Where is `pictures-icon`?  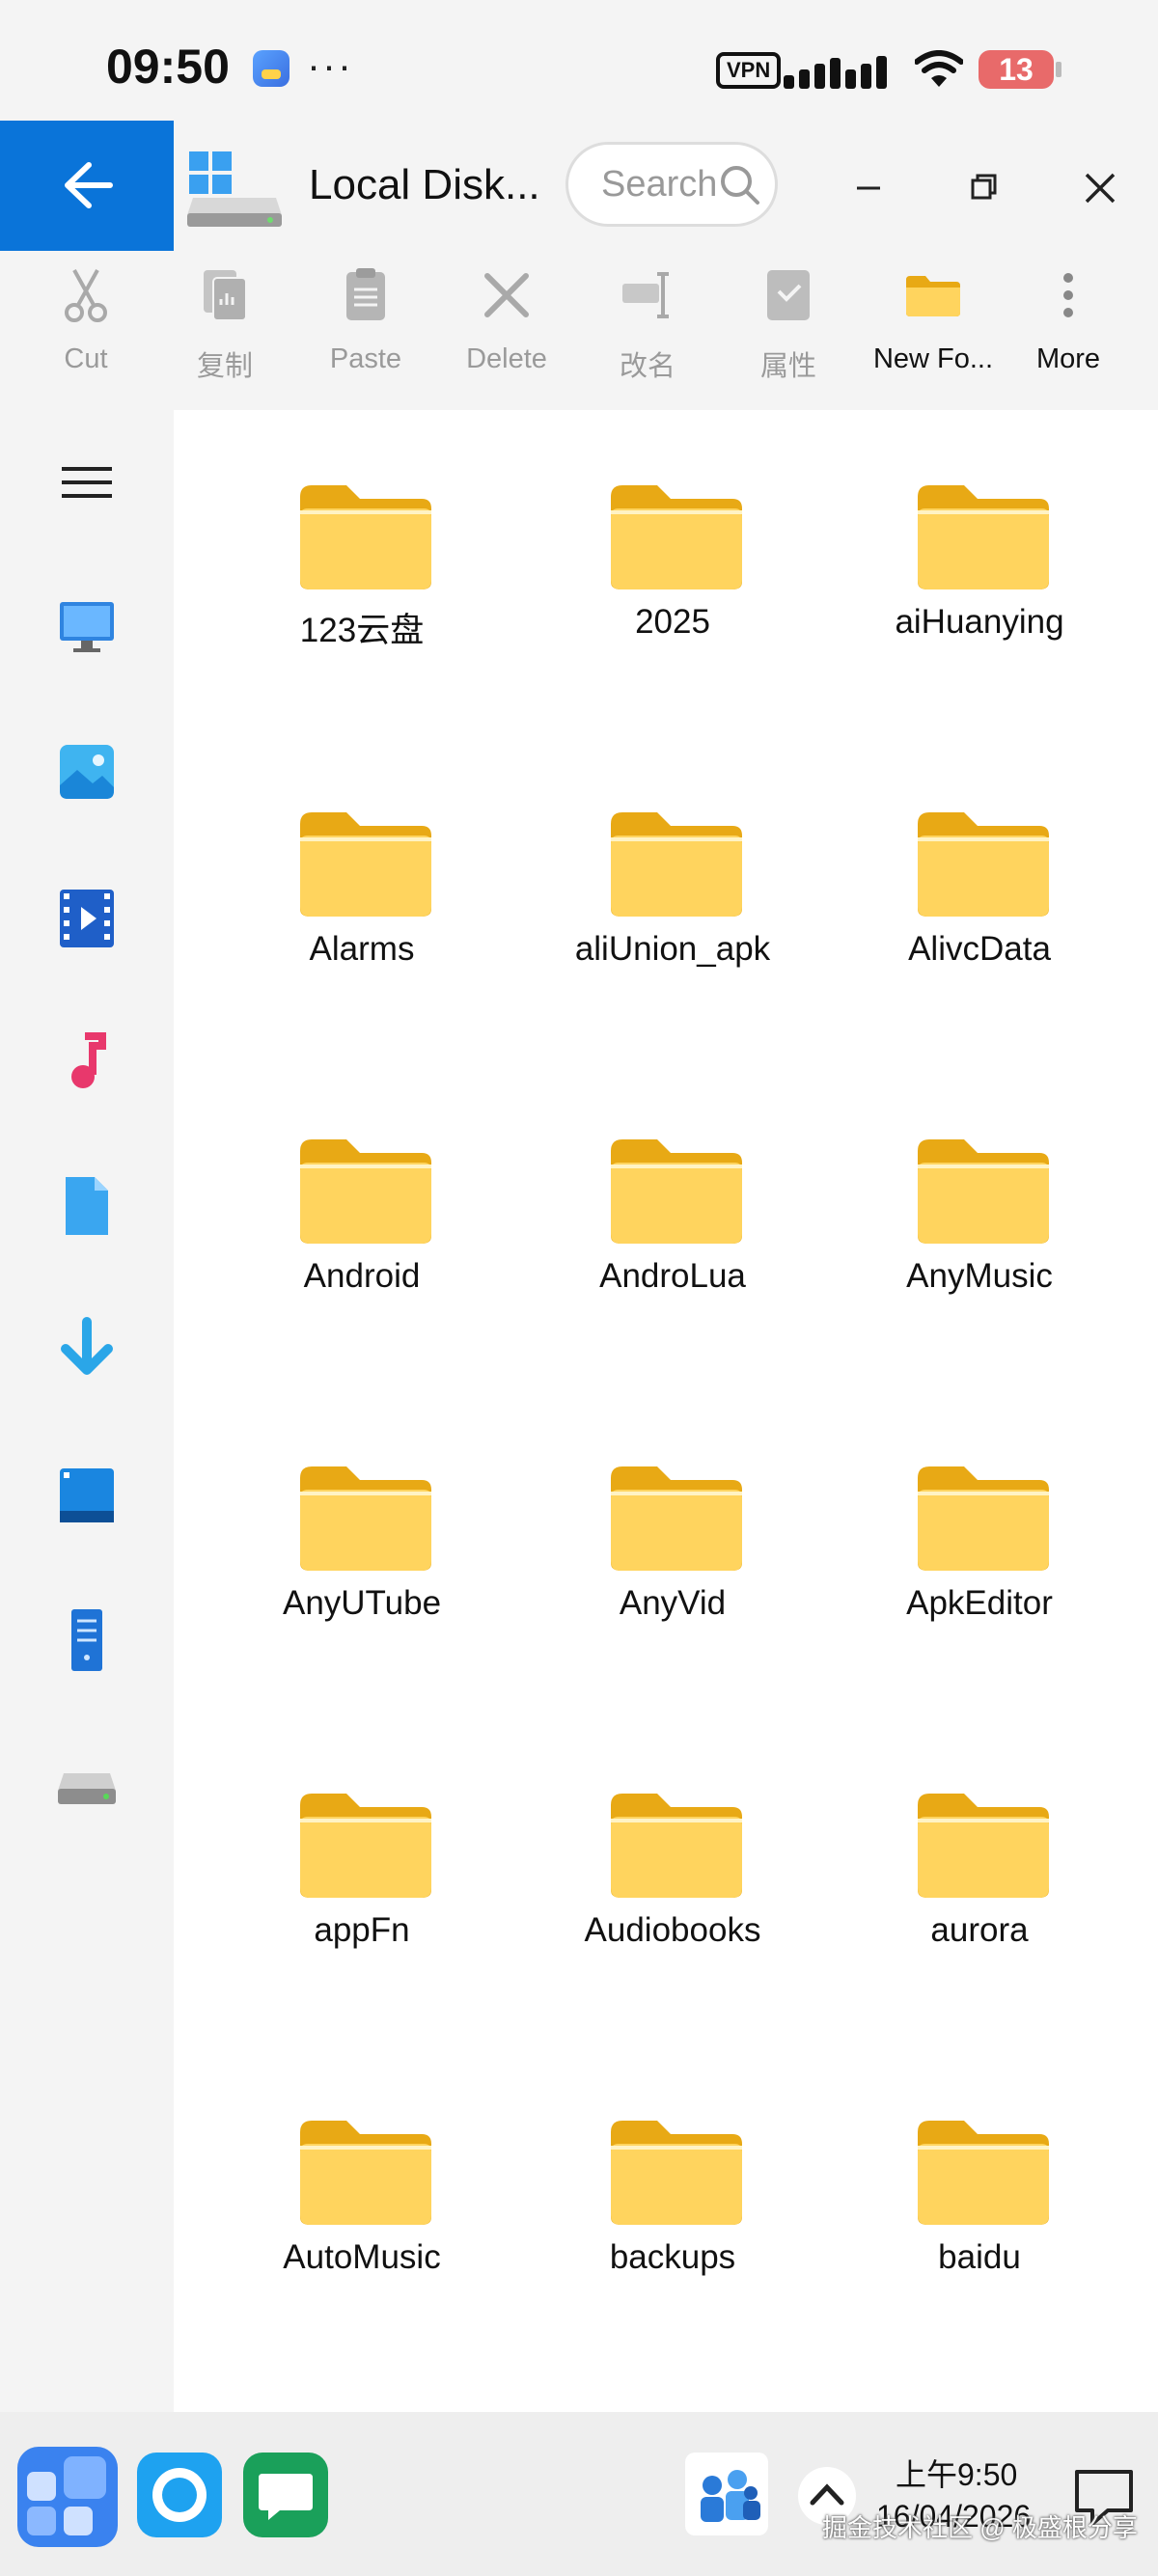 pictures-icon is located at coordinates (87, 772).